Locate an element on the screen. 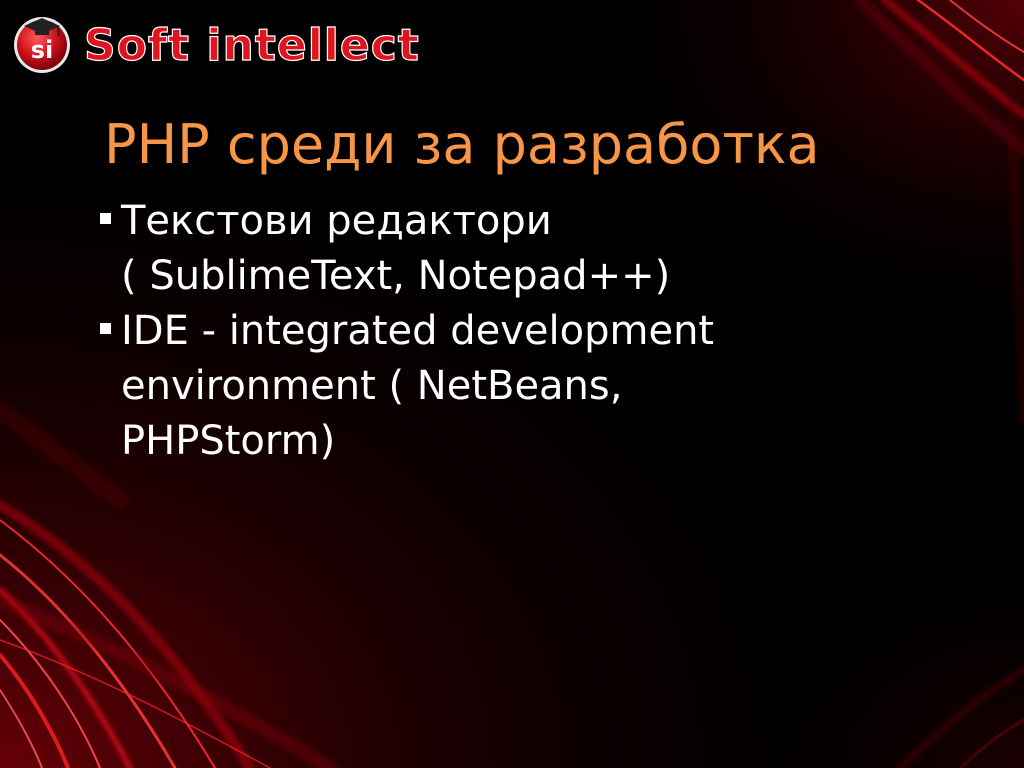  slide-title: PHP среди за разработка is located at coordinates (462, 144).